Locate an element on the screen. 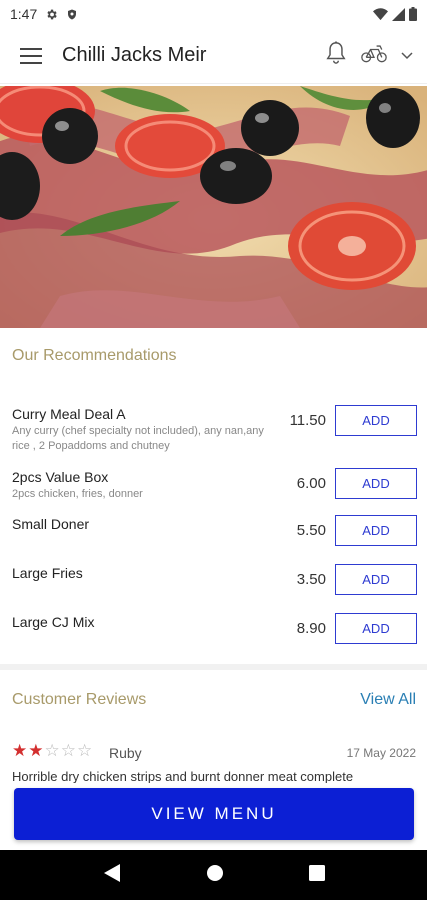  menu-item-name: Large Fries is located at coordinates (47, 573).